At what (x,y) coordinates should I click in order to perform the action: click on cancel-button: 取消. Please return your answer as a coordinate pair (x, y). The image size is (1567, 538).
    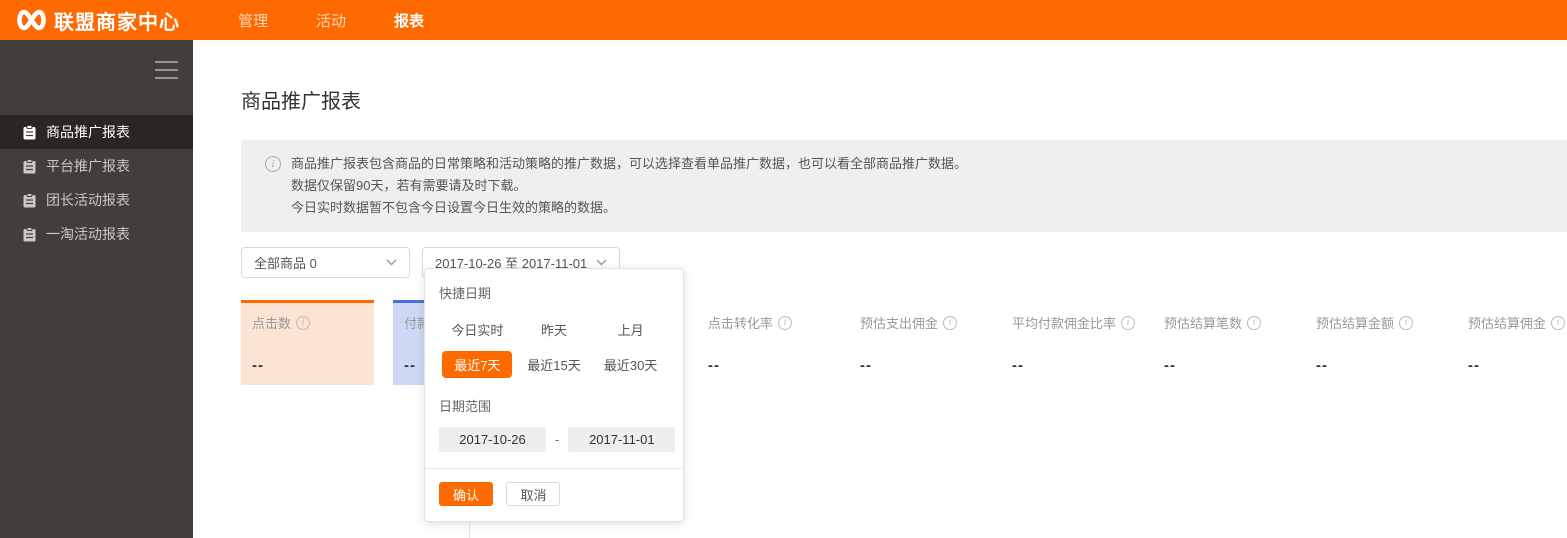
    Looking at the image, I should click on (533, 494).